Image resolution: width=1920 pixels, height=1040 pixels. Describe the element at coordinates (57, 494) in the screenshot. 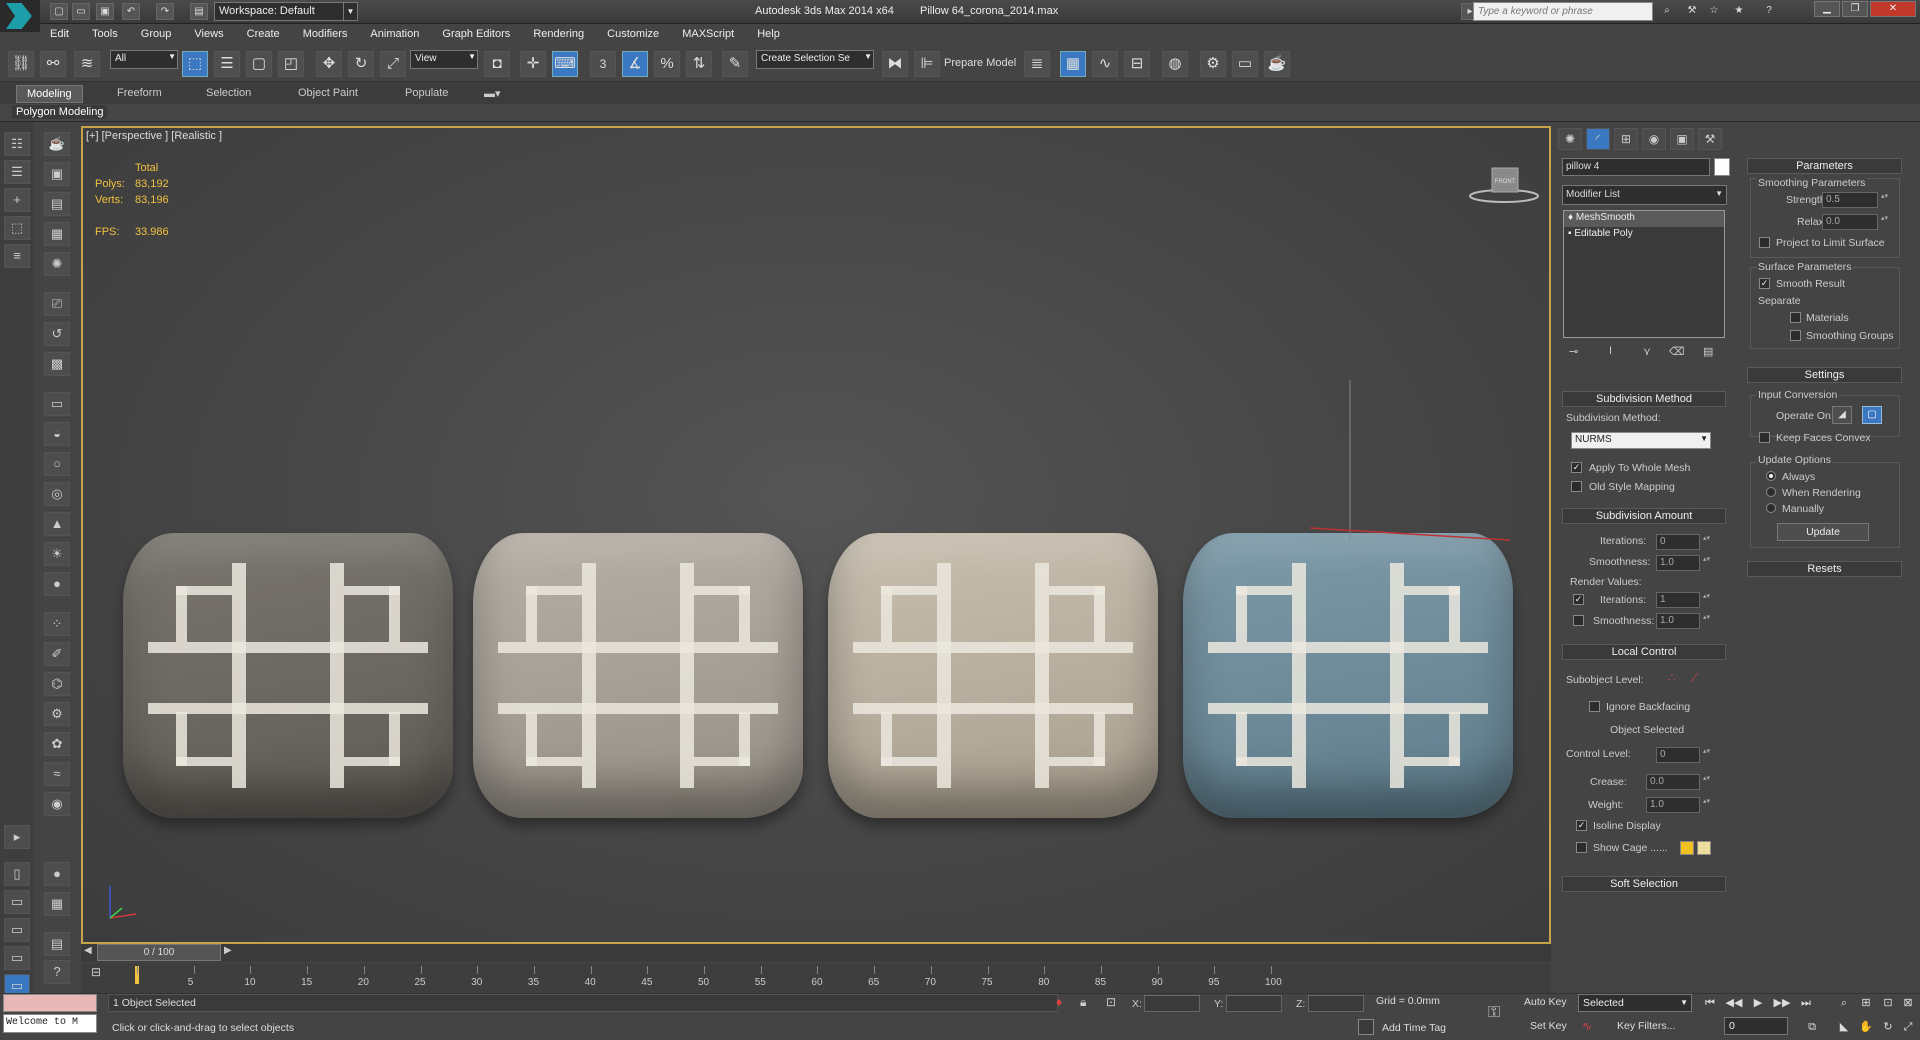

I see `geosphere-icon: ◎` at that location.